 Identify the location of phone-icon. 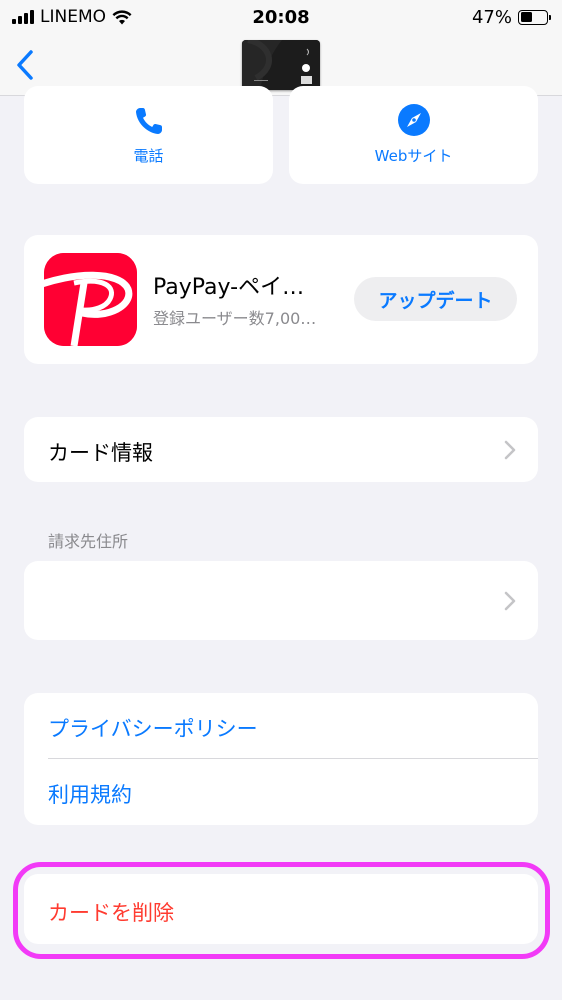
(148, 121).